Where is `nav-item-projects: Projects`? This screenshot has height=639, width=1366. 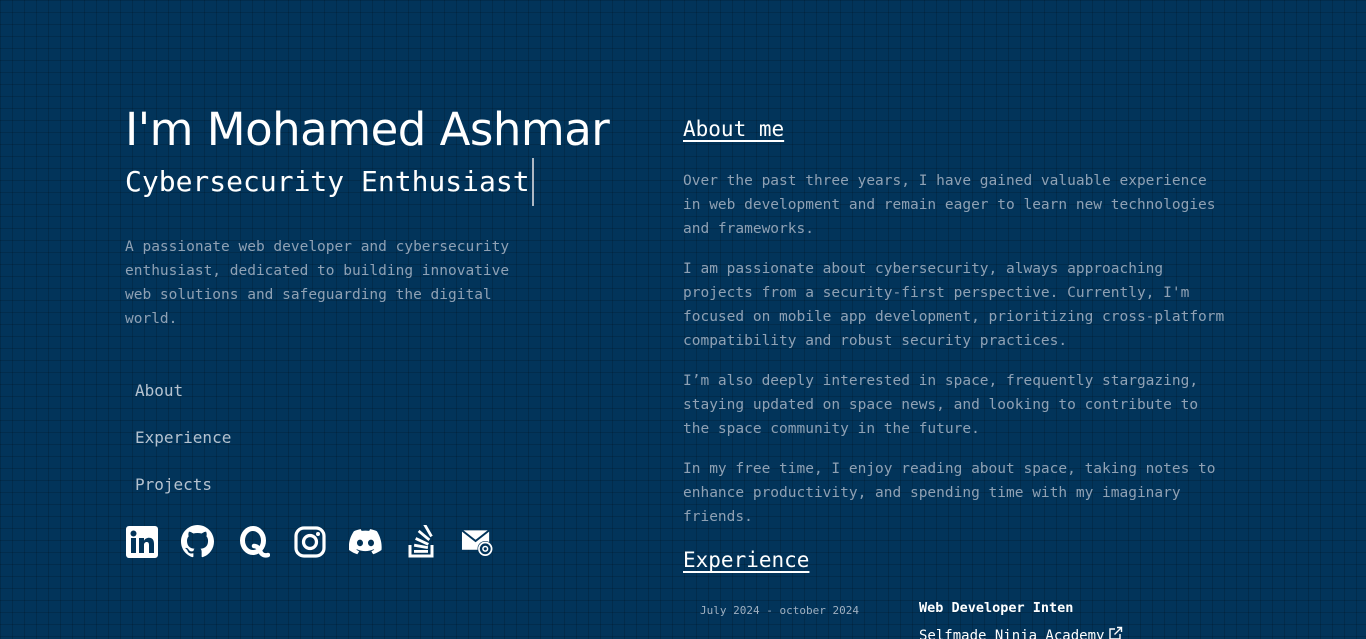
nav-item-projects: Projects is located at coordinates (173, 484).